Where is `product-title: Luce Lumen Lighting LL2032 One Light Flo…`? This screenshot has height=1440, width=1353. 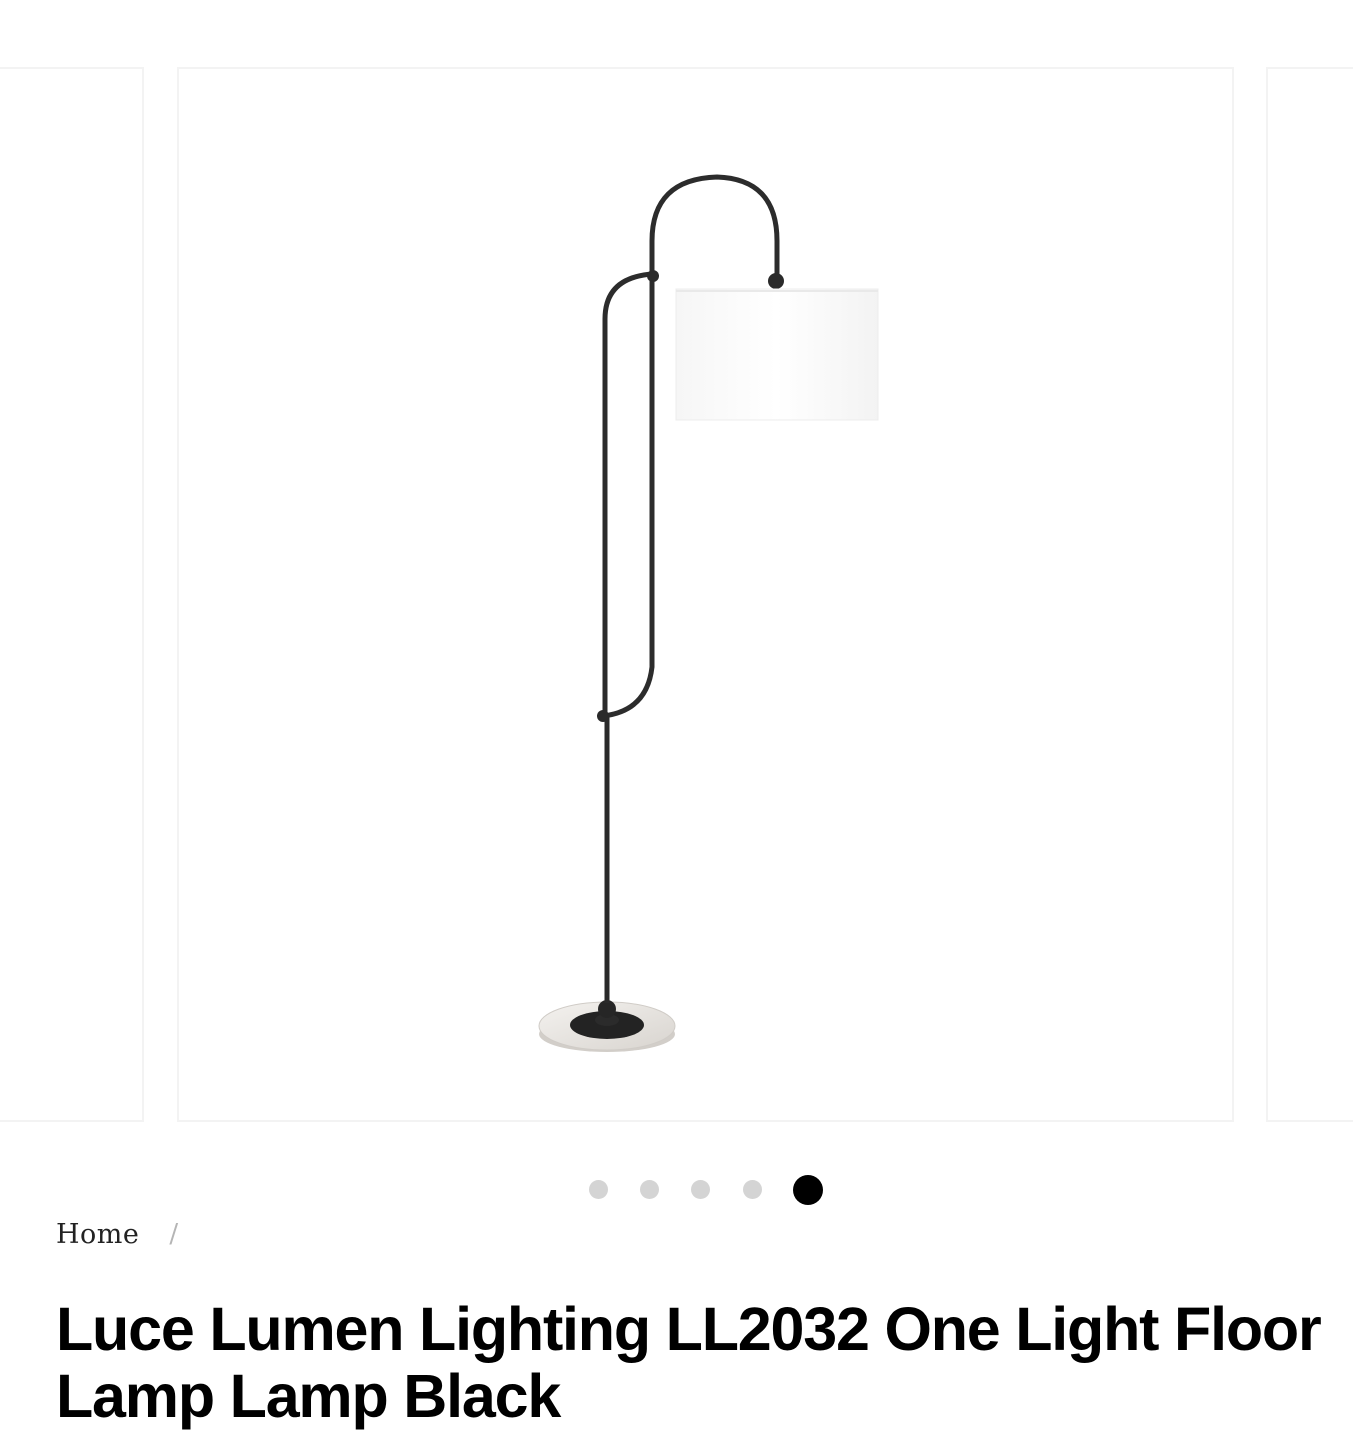
product-title: Luce Lumen Lighting LL2032 One Light Flo… is located at coordinates (689, 1362).